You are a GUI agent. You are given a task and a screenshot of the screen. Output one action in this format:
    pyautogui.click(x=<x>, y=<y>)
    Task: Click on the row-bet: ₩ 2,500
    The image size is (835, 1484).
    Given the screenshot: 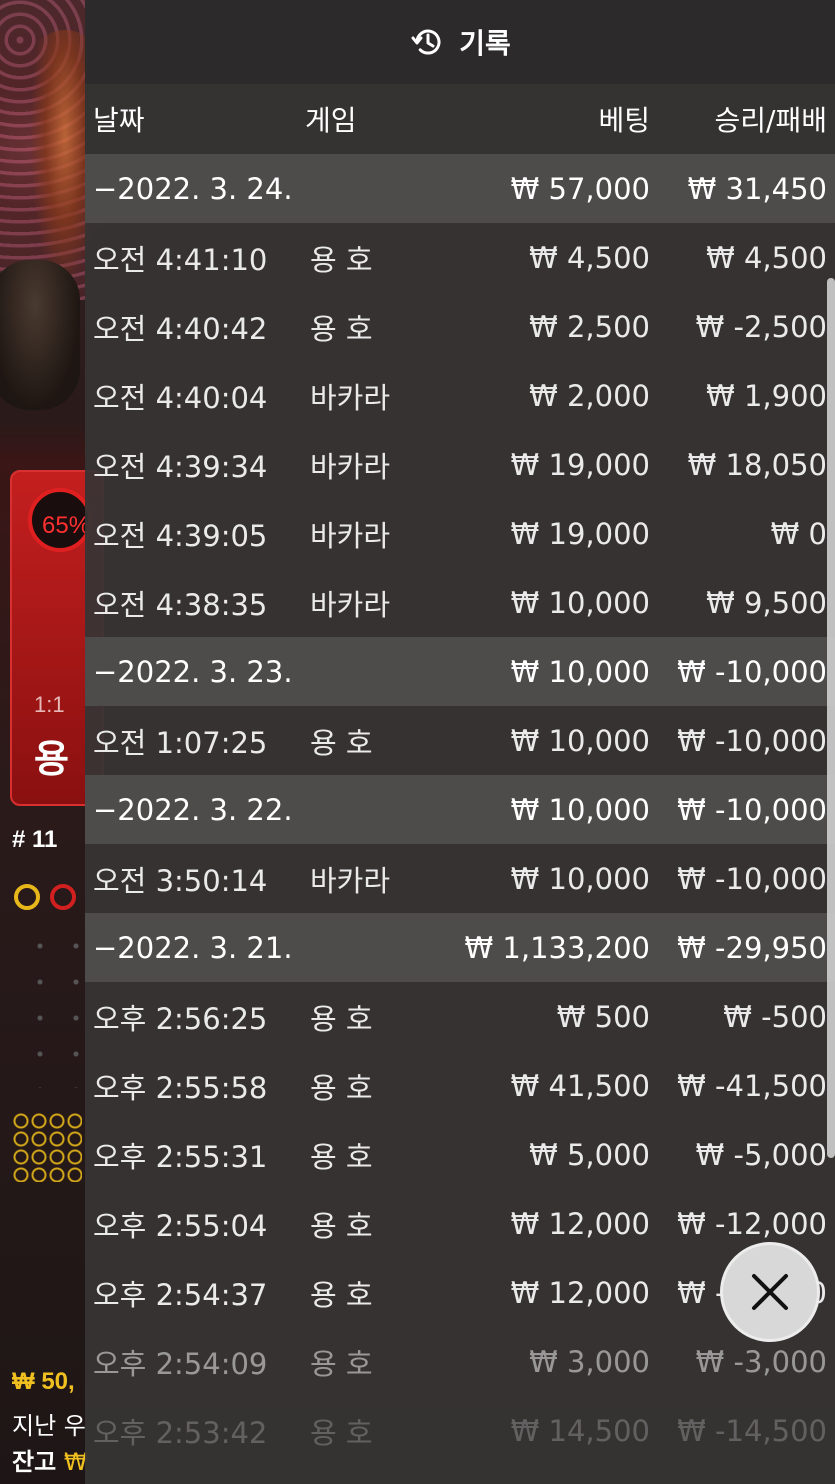 What is the action you would take?
    pyautogui.click(x=589, y=326)
    